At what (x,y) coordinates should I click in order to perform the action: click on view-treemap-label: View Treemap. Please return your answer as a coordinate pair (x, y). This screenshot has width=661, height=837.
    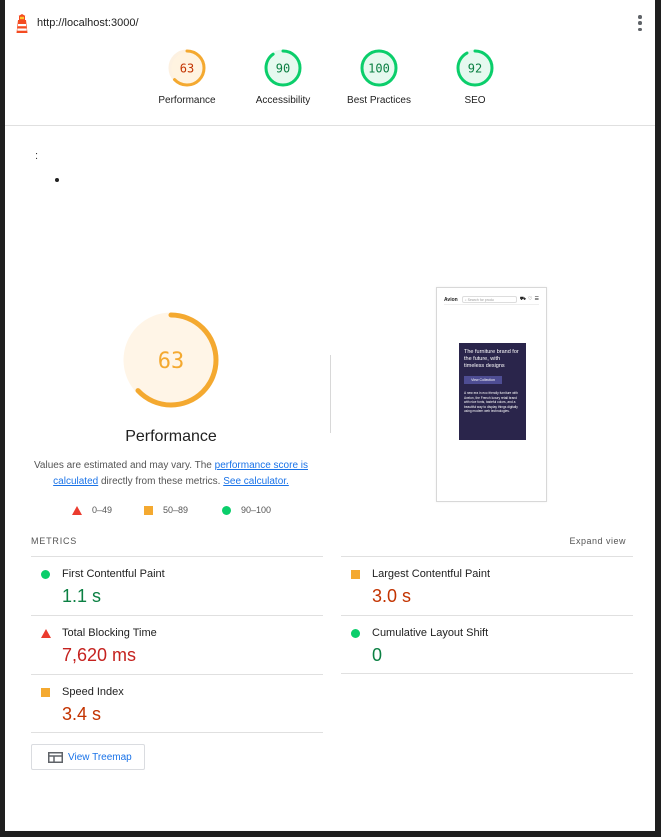
    Looking at the image, I should click on (100, 757).